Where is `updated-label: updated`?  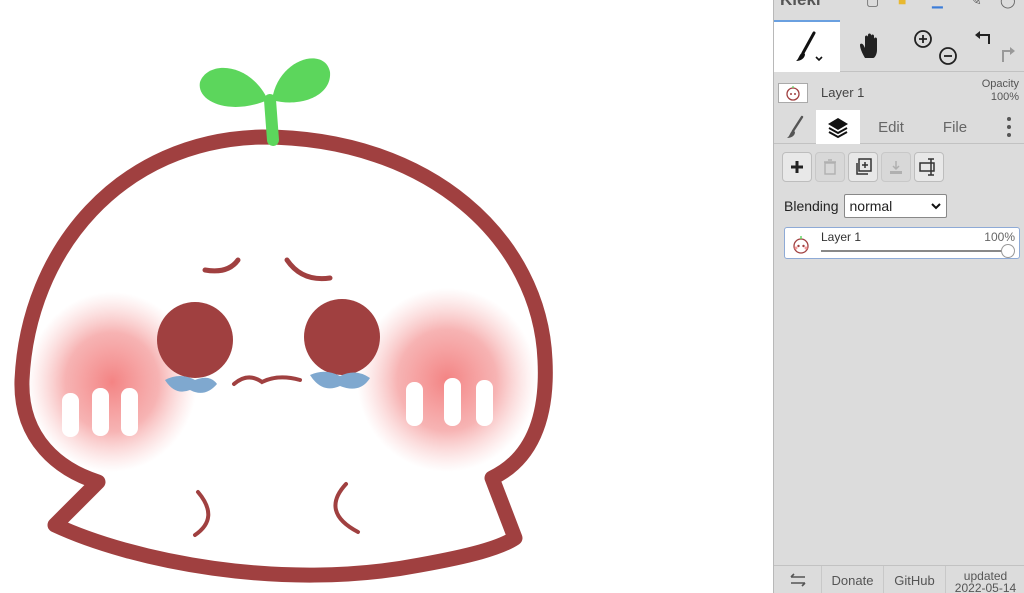
updated-label: updated is located at coordinates (985, 575).